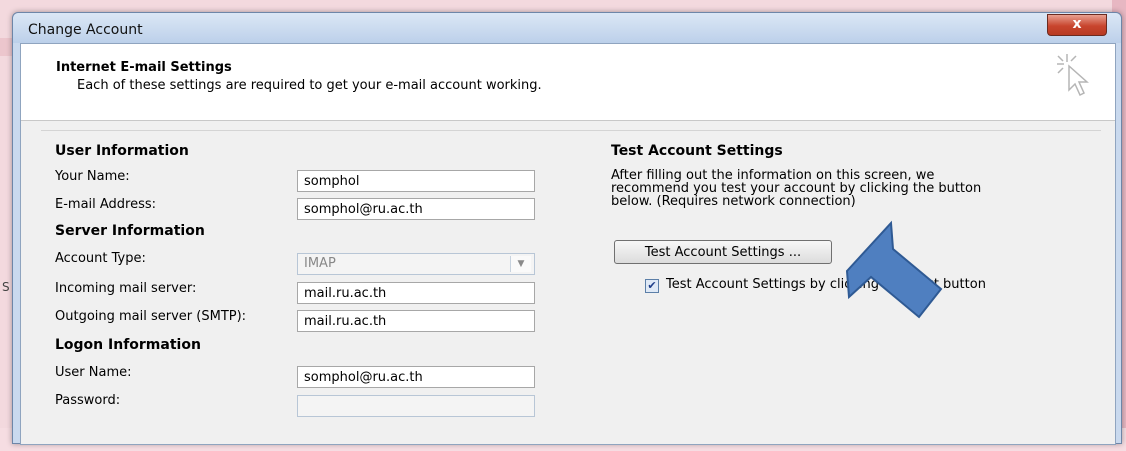 The image size is (1126, 451). I want to click on logon-information-heading: Logon Information, so click(128, 345).